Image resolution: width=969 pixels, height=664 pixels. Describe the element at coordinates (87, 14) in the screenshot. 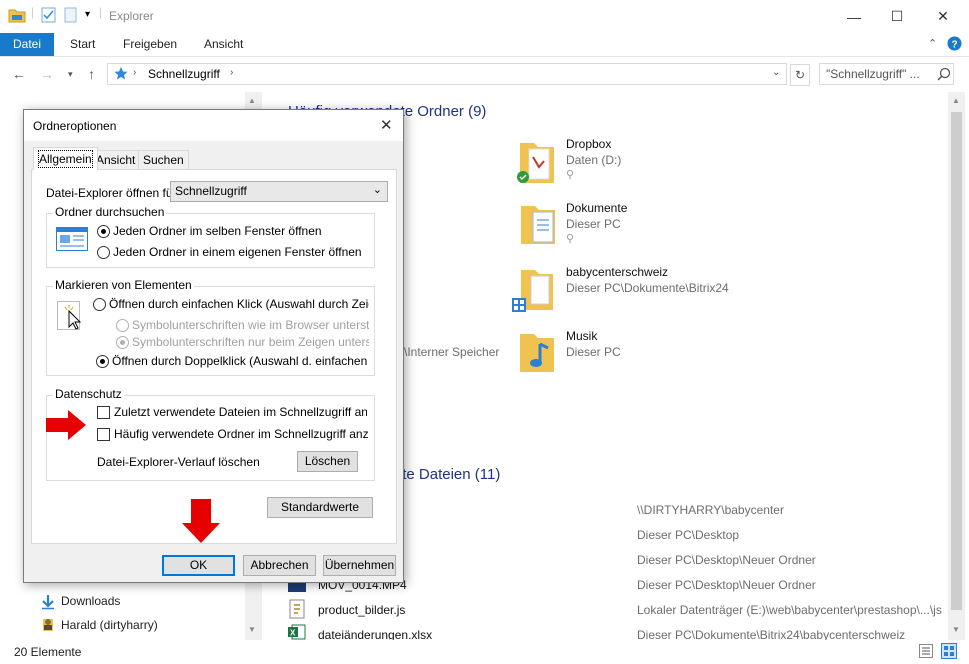

I see `customize-qa-icon: ▾` at that location.